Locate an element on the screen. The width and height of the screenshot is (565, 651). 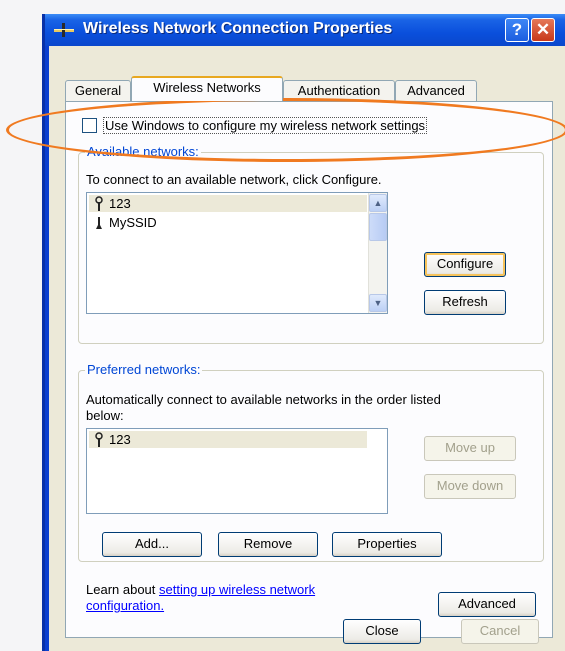
learn-about-link-1: setting up wireless network is located at coordinates (237, 589).